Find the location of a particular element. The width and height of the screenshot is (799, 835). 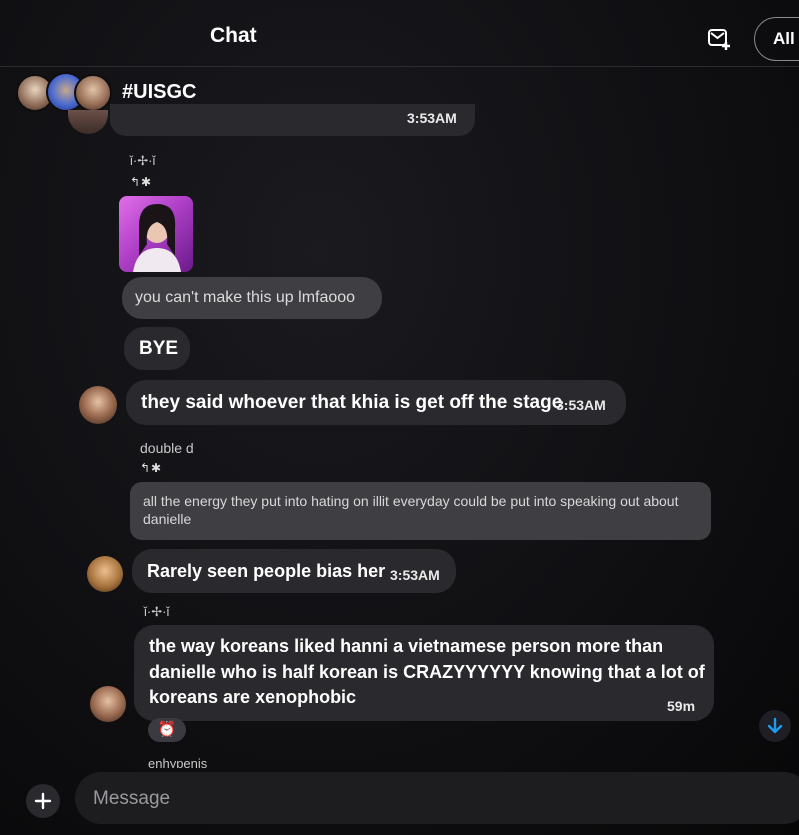

compose-message-icon is located at coordinates (720, 39).